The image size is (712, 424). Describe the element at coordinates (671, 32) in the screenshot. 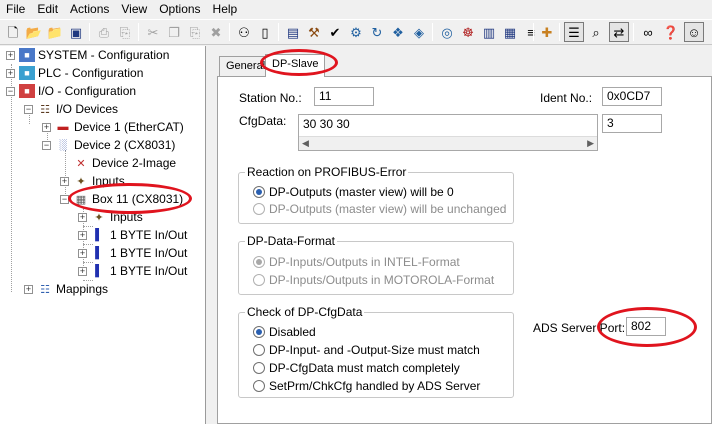

I see `help-icon: ❓` at that location.